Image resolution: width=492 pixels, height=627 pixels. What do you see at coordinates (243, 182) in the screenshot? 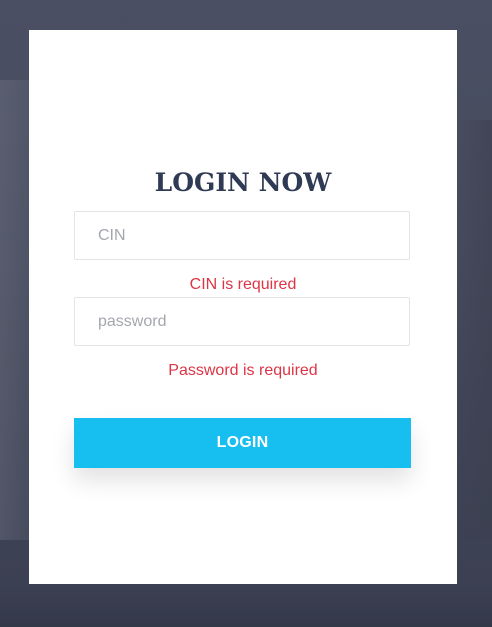
I see `login-title: LOGIN NOW` at bounding box center [243, 182].